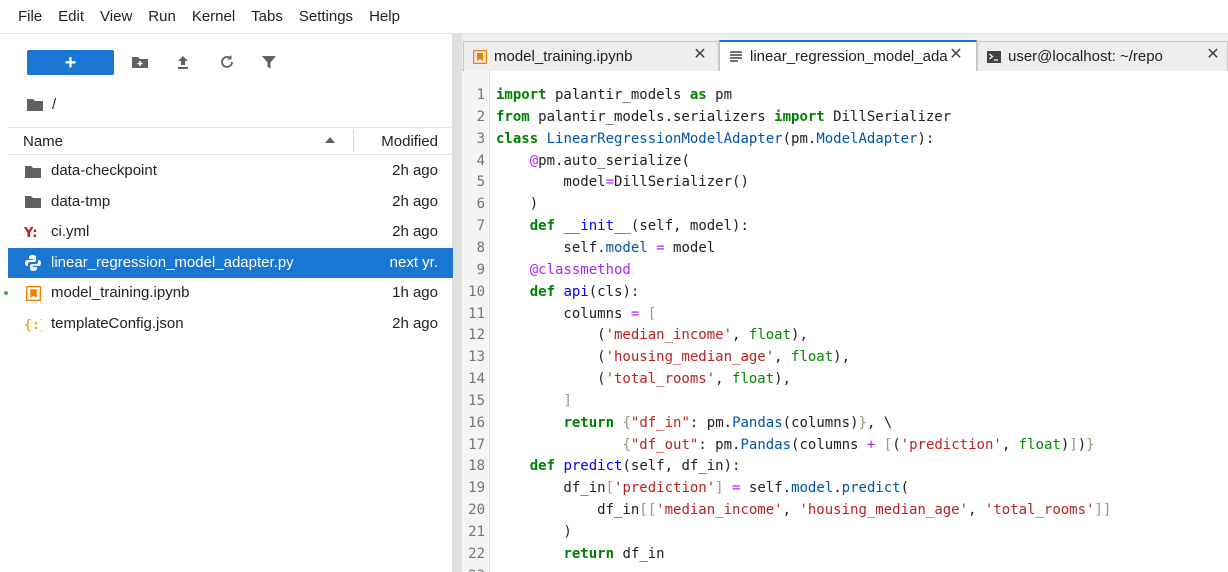 The image size is (1228, 572). I want to click on file-browser-toolbar: +, so click(226, 62).